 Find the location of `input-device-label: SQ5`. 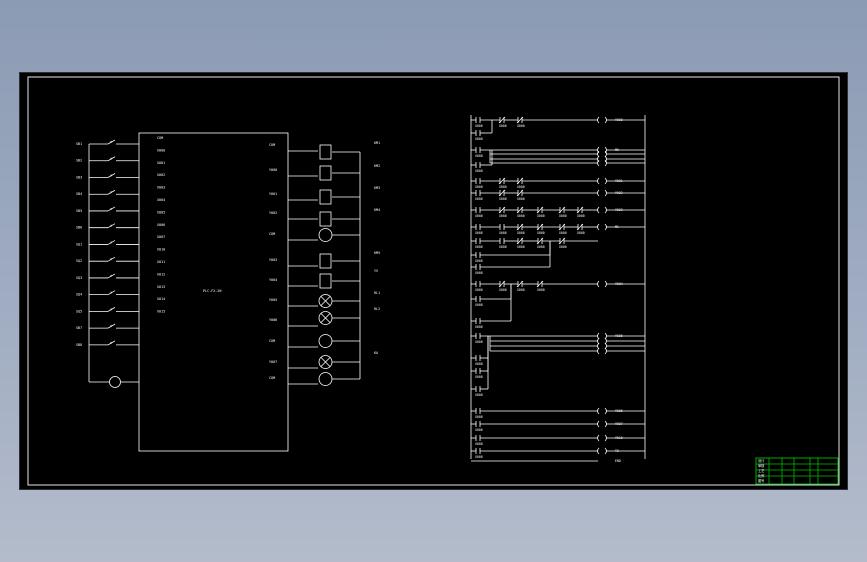

input-device-label: SQ5 is located at coordinates (79, 311).